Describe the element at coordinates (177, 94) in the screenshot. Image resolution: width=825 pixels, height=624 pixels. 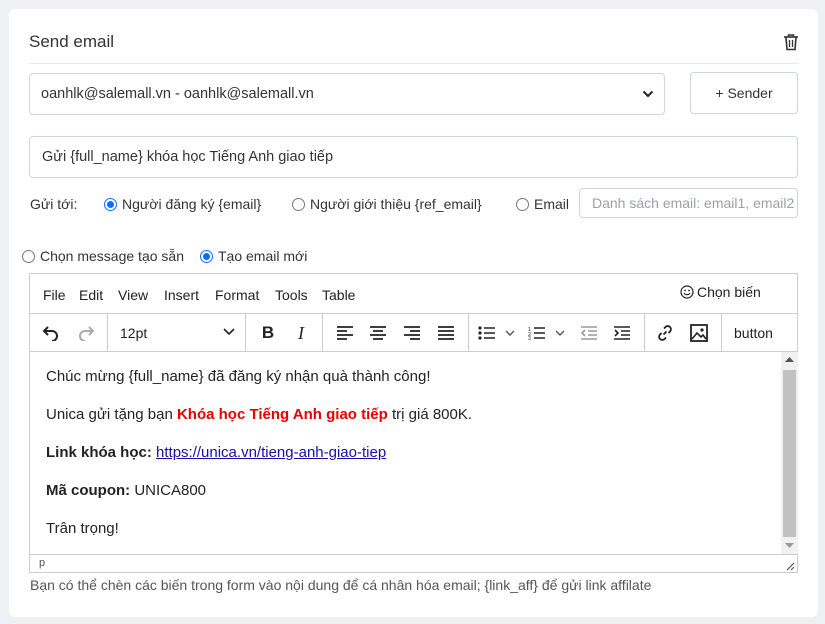
I see `sender-select-value: oanhlk@salemall.vn - oanhlk@salemall.vn` at that location.